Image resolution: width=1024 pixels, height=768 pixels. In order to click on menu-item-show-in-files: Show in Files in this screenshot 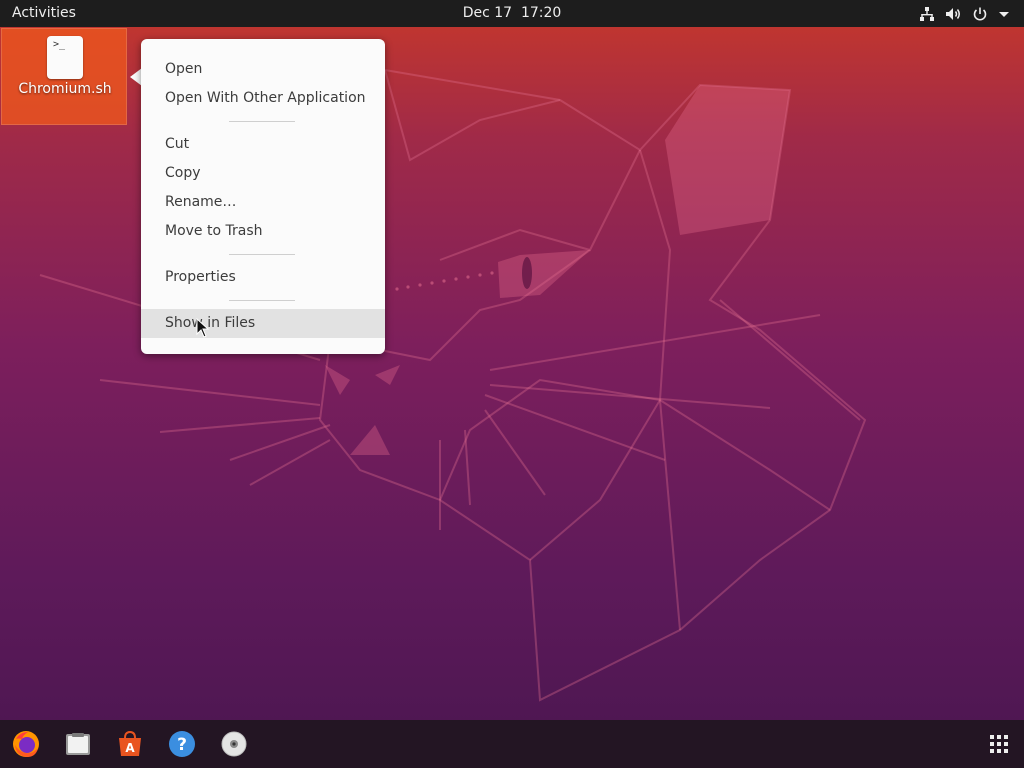, I will do `click(263, 323)`.